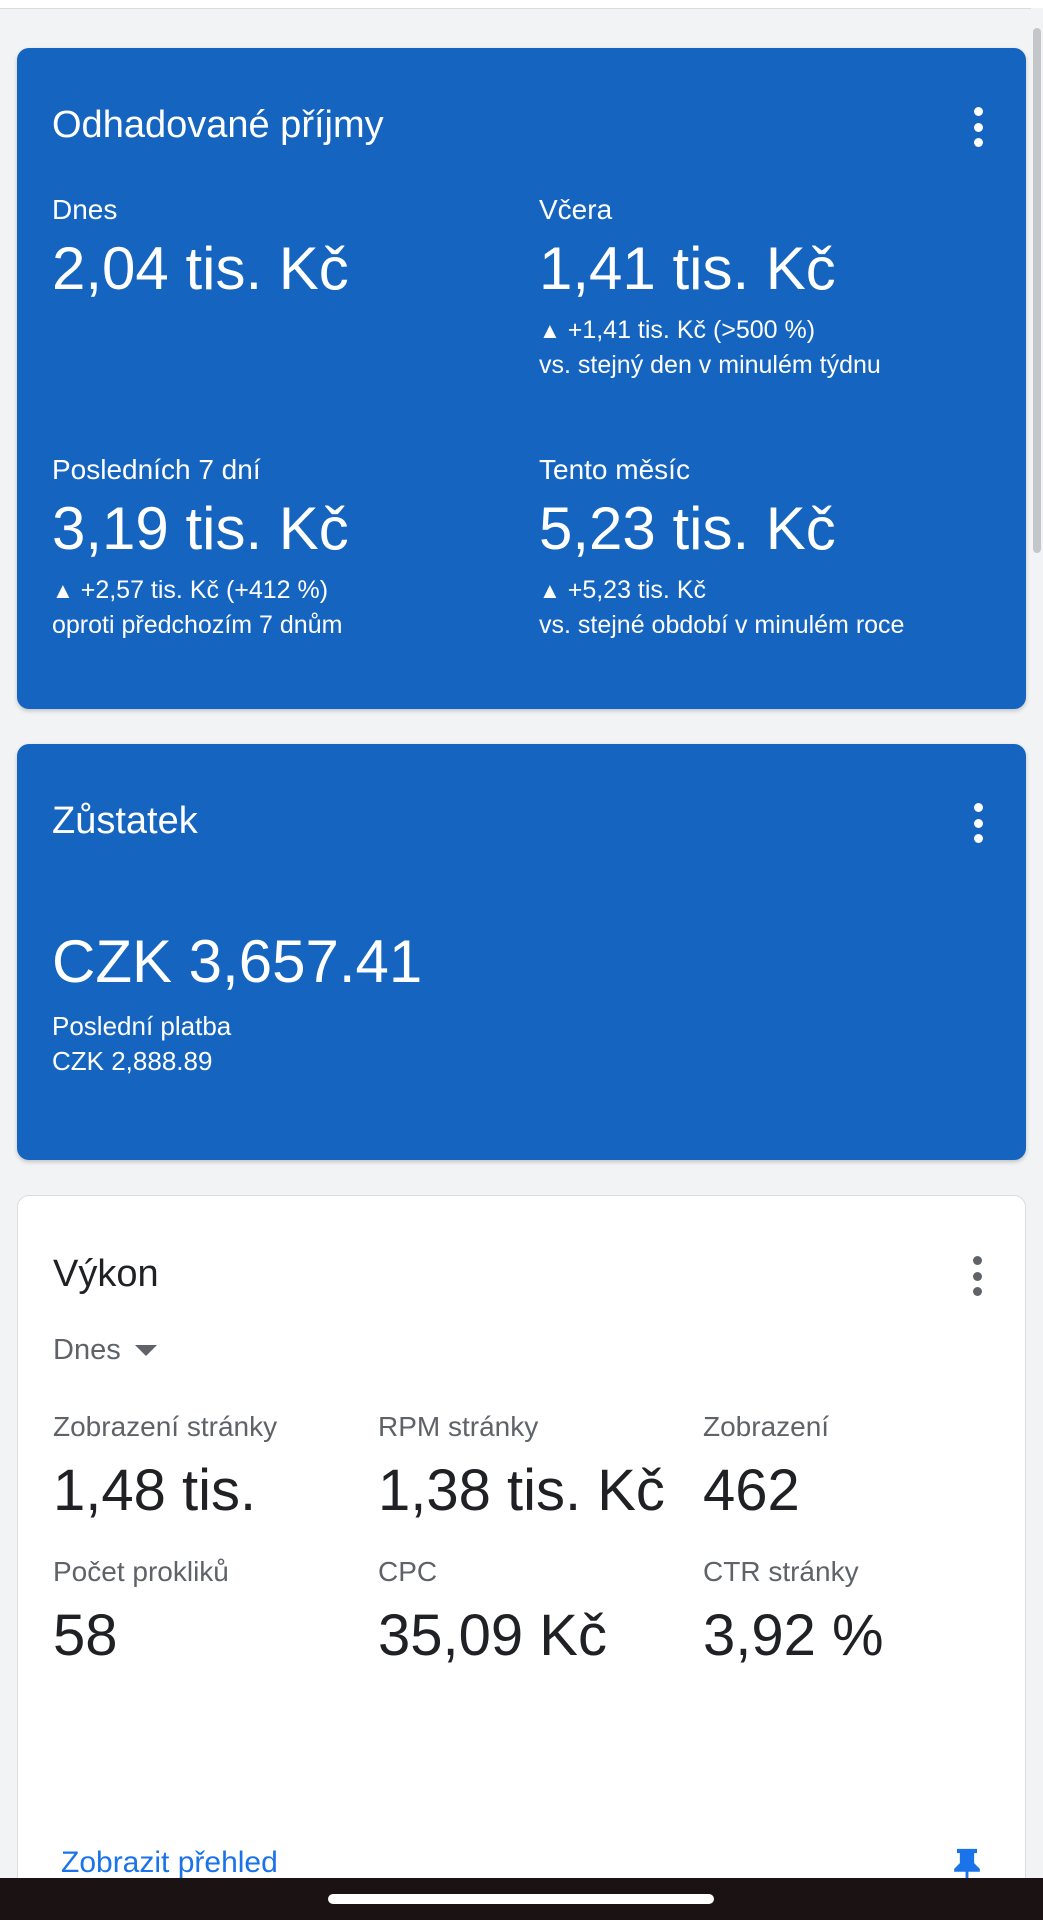 Image resolution: width=1043 pixels, height=1920 pixels. Describe the element at coordinates (492, 1635) in the screenshot. I see `perf-metric-value: 35,09 Kč` at that location.